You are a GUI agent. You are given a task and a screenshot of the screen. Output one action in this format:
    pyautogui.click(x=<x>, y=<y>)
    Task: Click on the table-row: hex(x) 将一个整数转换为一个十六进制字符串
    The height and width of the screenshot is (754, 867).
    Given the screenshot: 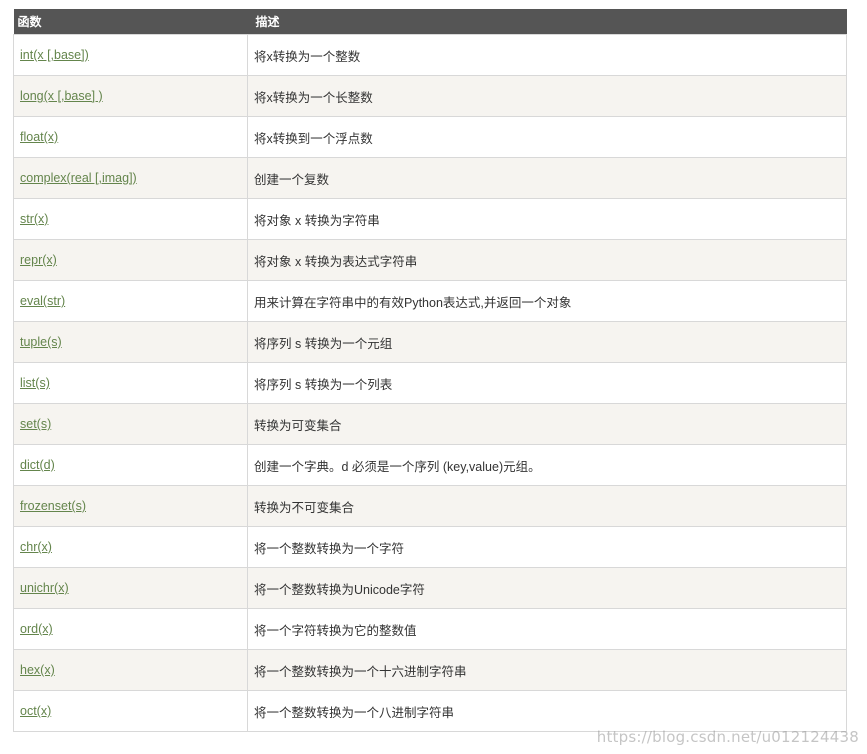 What is the action you would take?
    pyautogui.click(x=430, y=670)
    